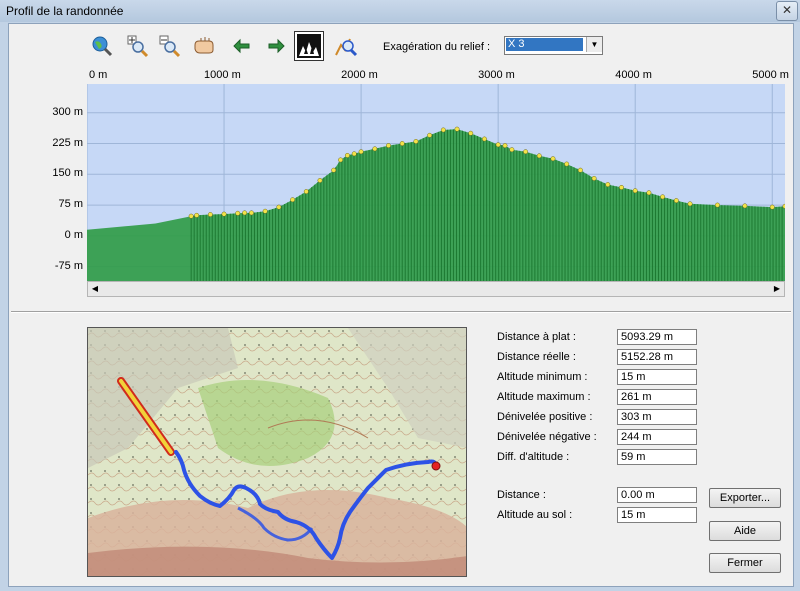  What do you see at coordinates (745, 531) in the screenshot?
I see `help-button: Aide` at bounding box center [745, 531].